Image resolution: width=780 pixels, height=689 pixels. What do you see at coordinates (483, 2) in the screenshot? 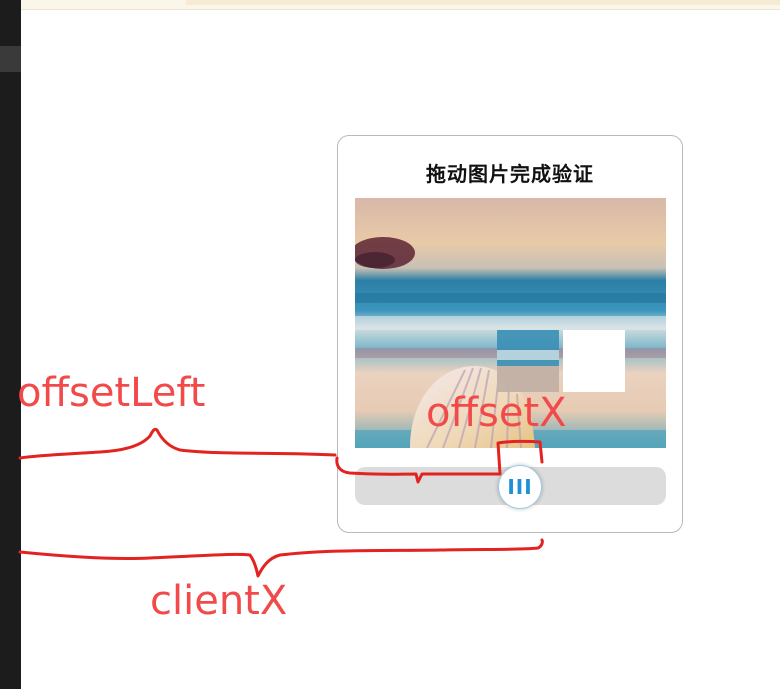
I see `top-bar-highlight` at bounding box center [483, 2].